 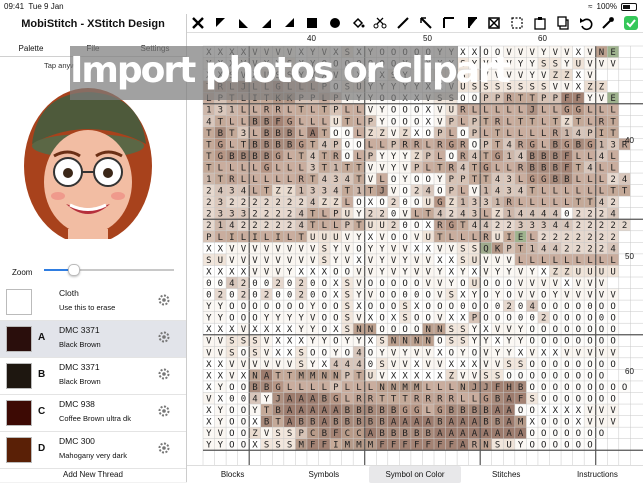 I want to click on backstitch-icon, so click(x=403, y=23).